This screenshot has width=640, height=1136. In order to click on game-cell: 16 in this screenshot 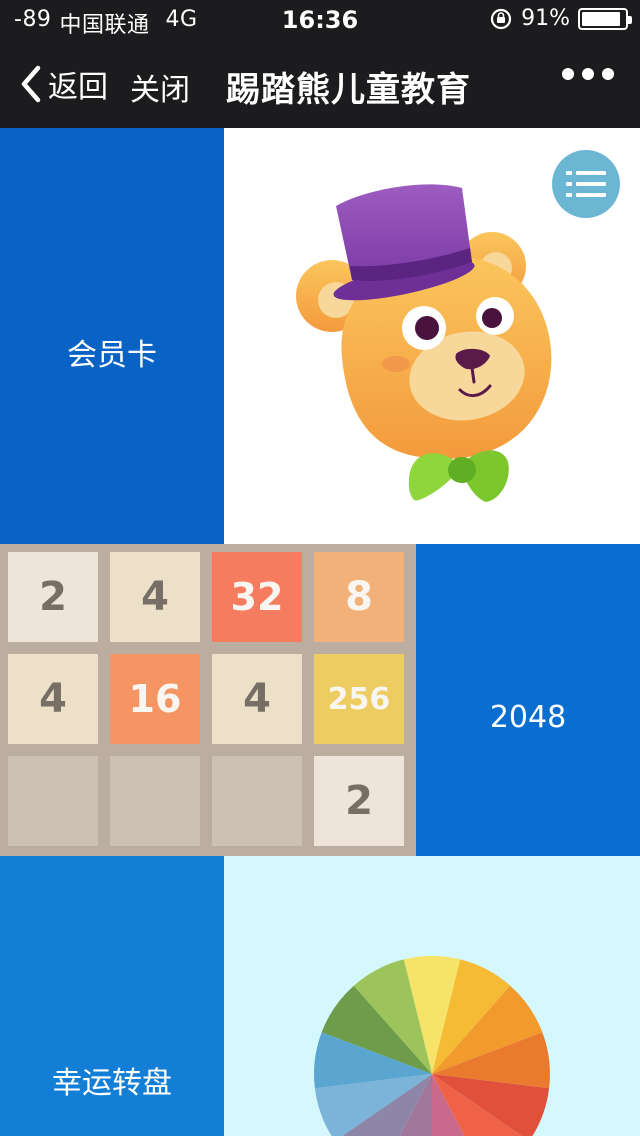, I will do `click(155, 699)`.